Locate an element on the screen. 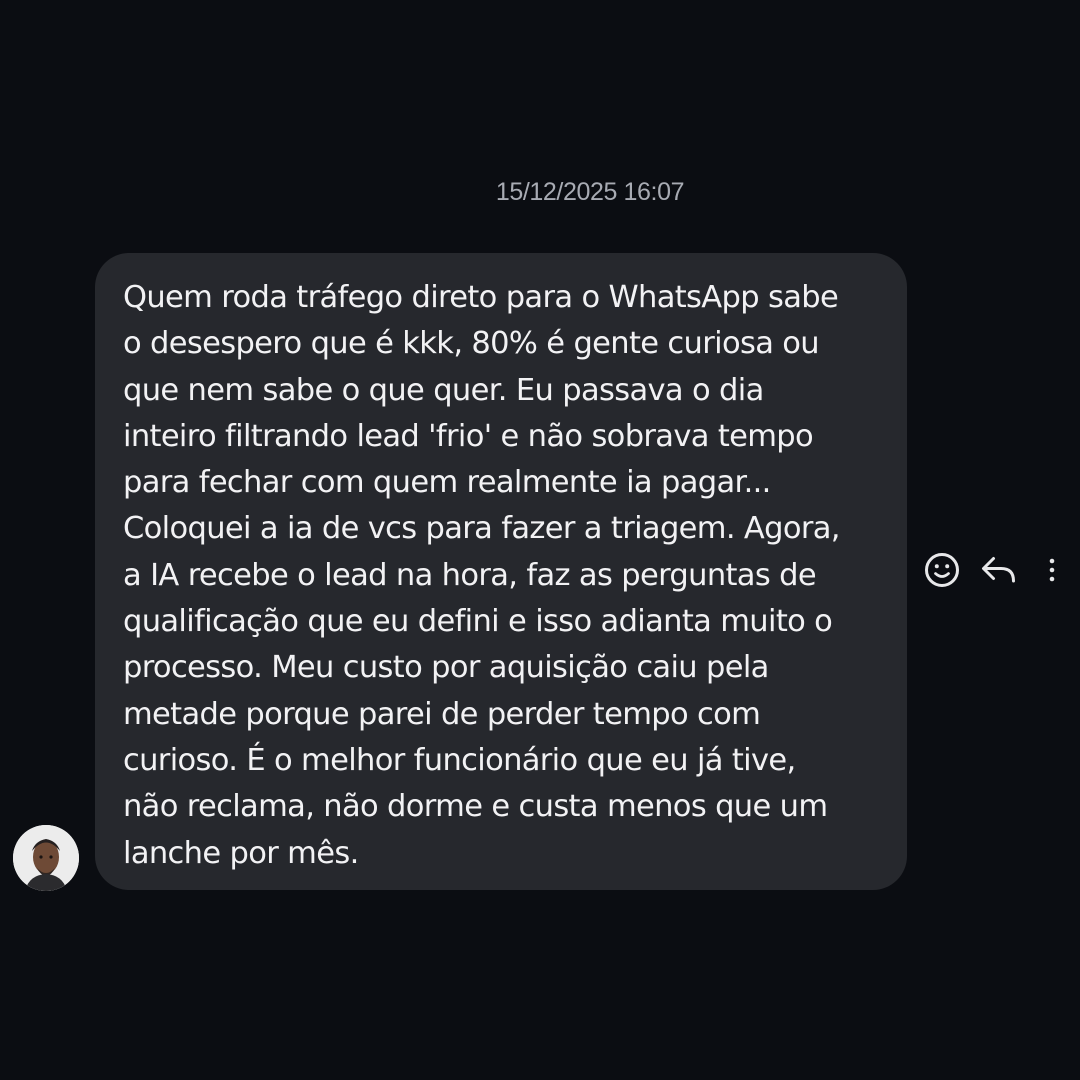  more-vertical-icon is located at coordinates (1052, 570).